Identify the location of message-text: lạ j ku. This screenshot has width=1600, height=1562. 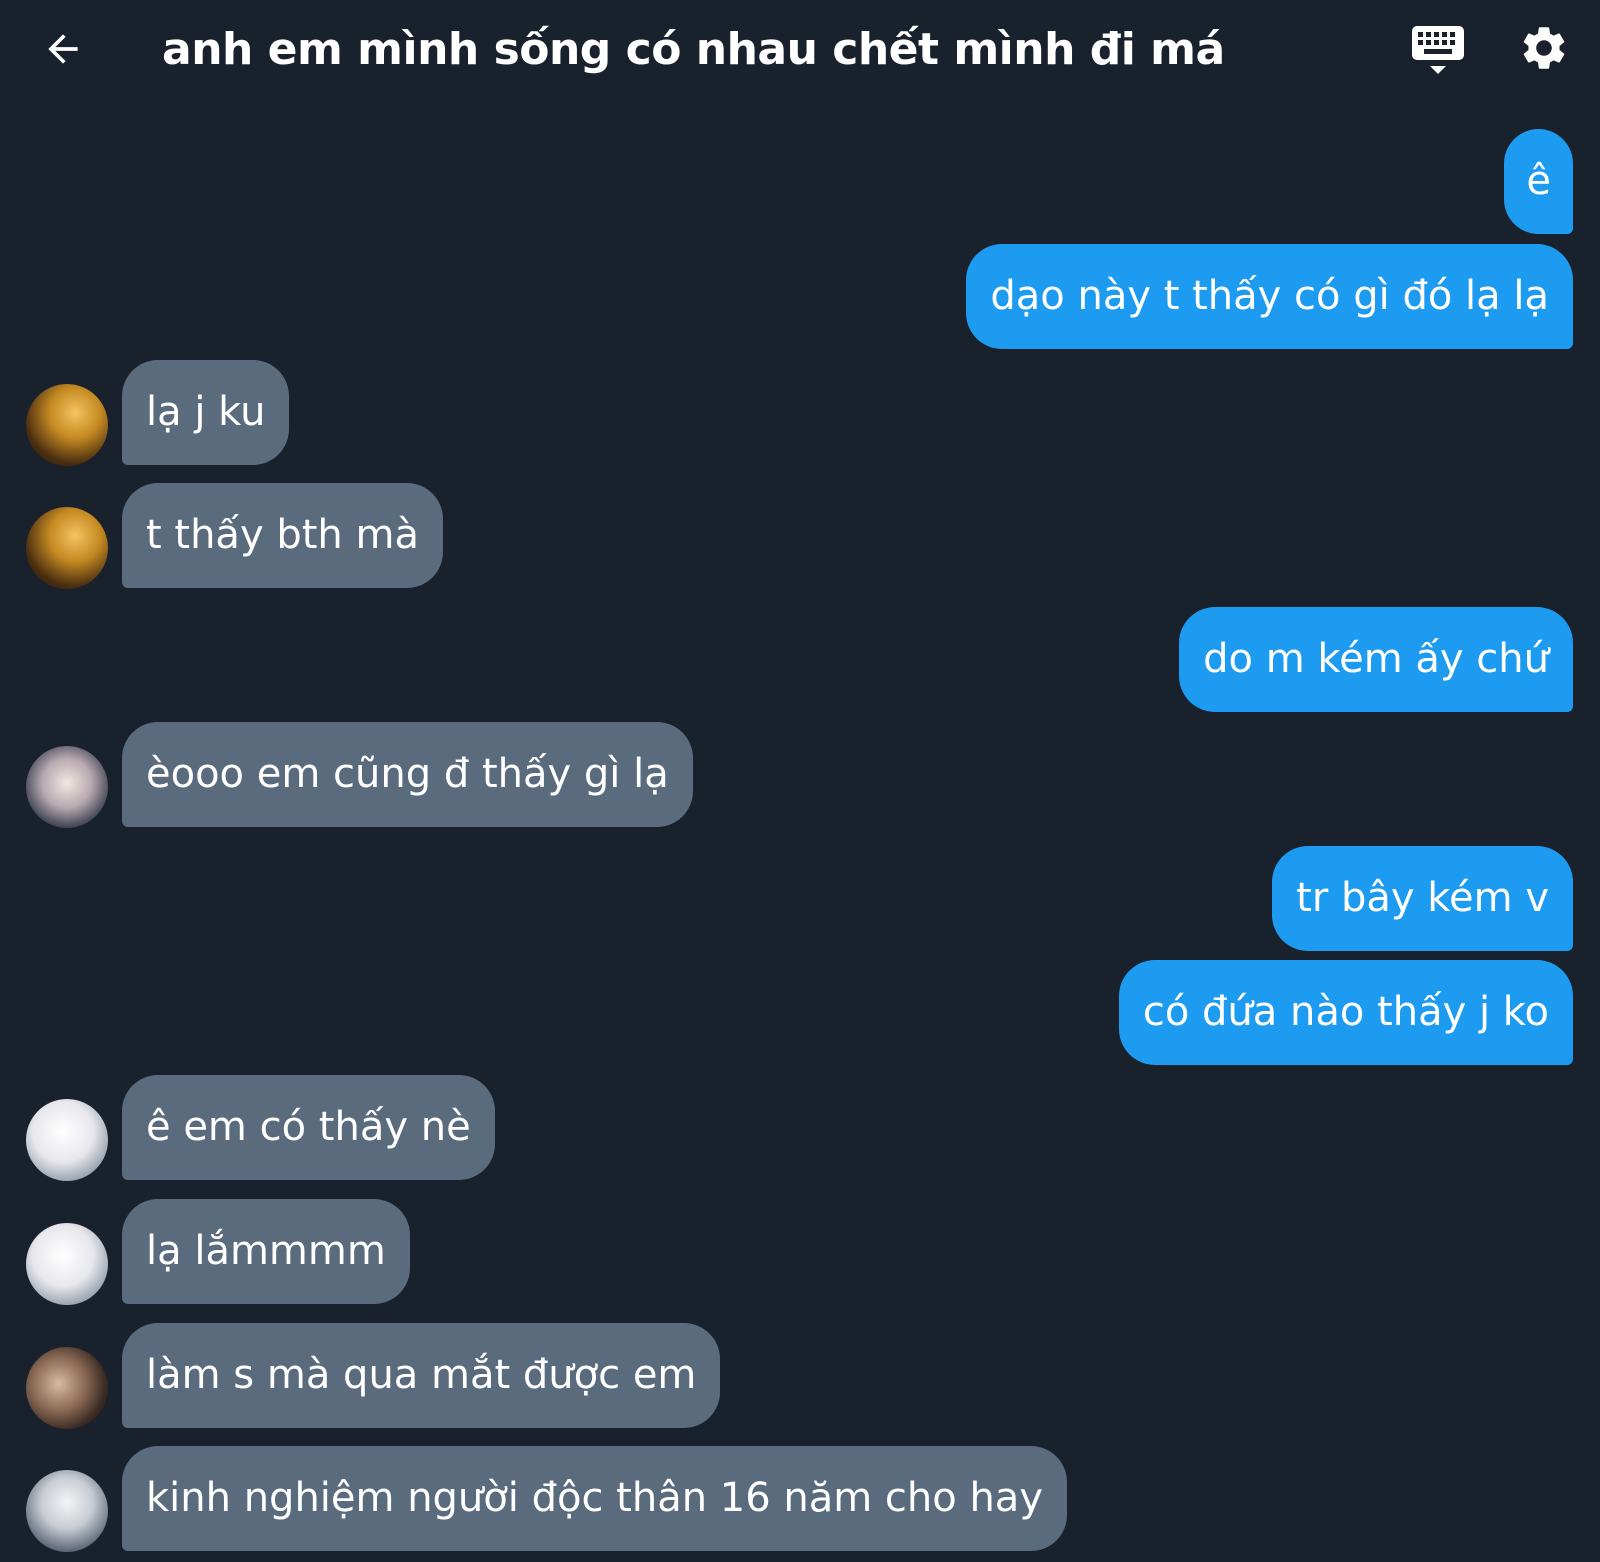
(206, 412).